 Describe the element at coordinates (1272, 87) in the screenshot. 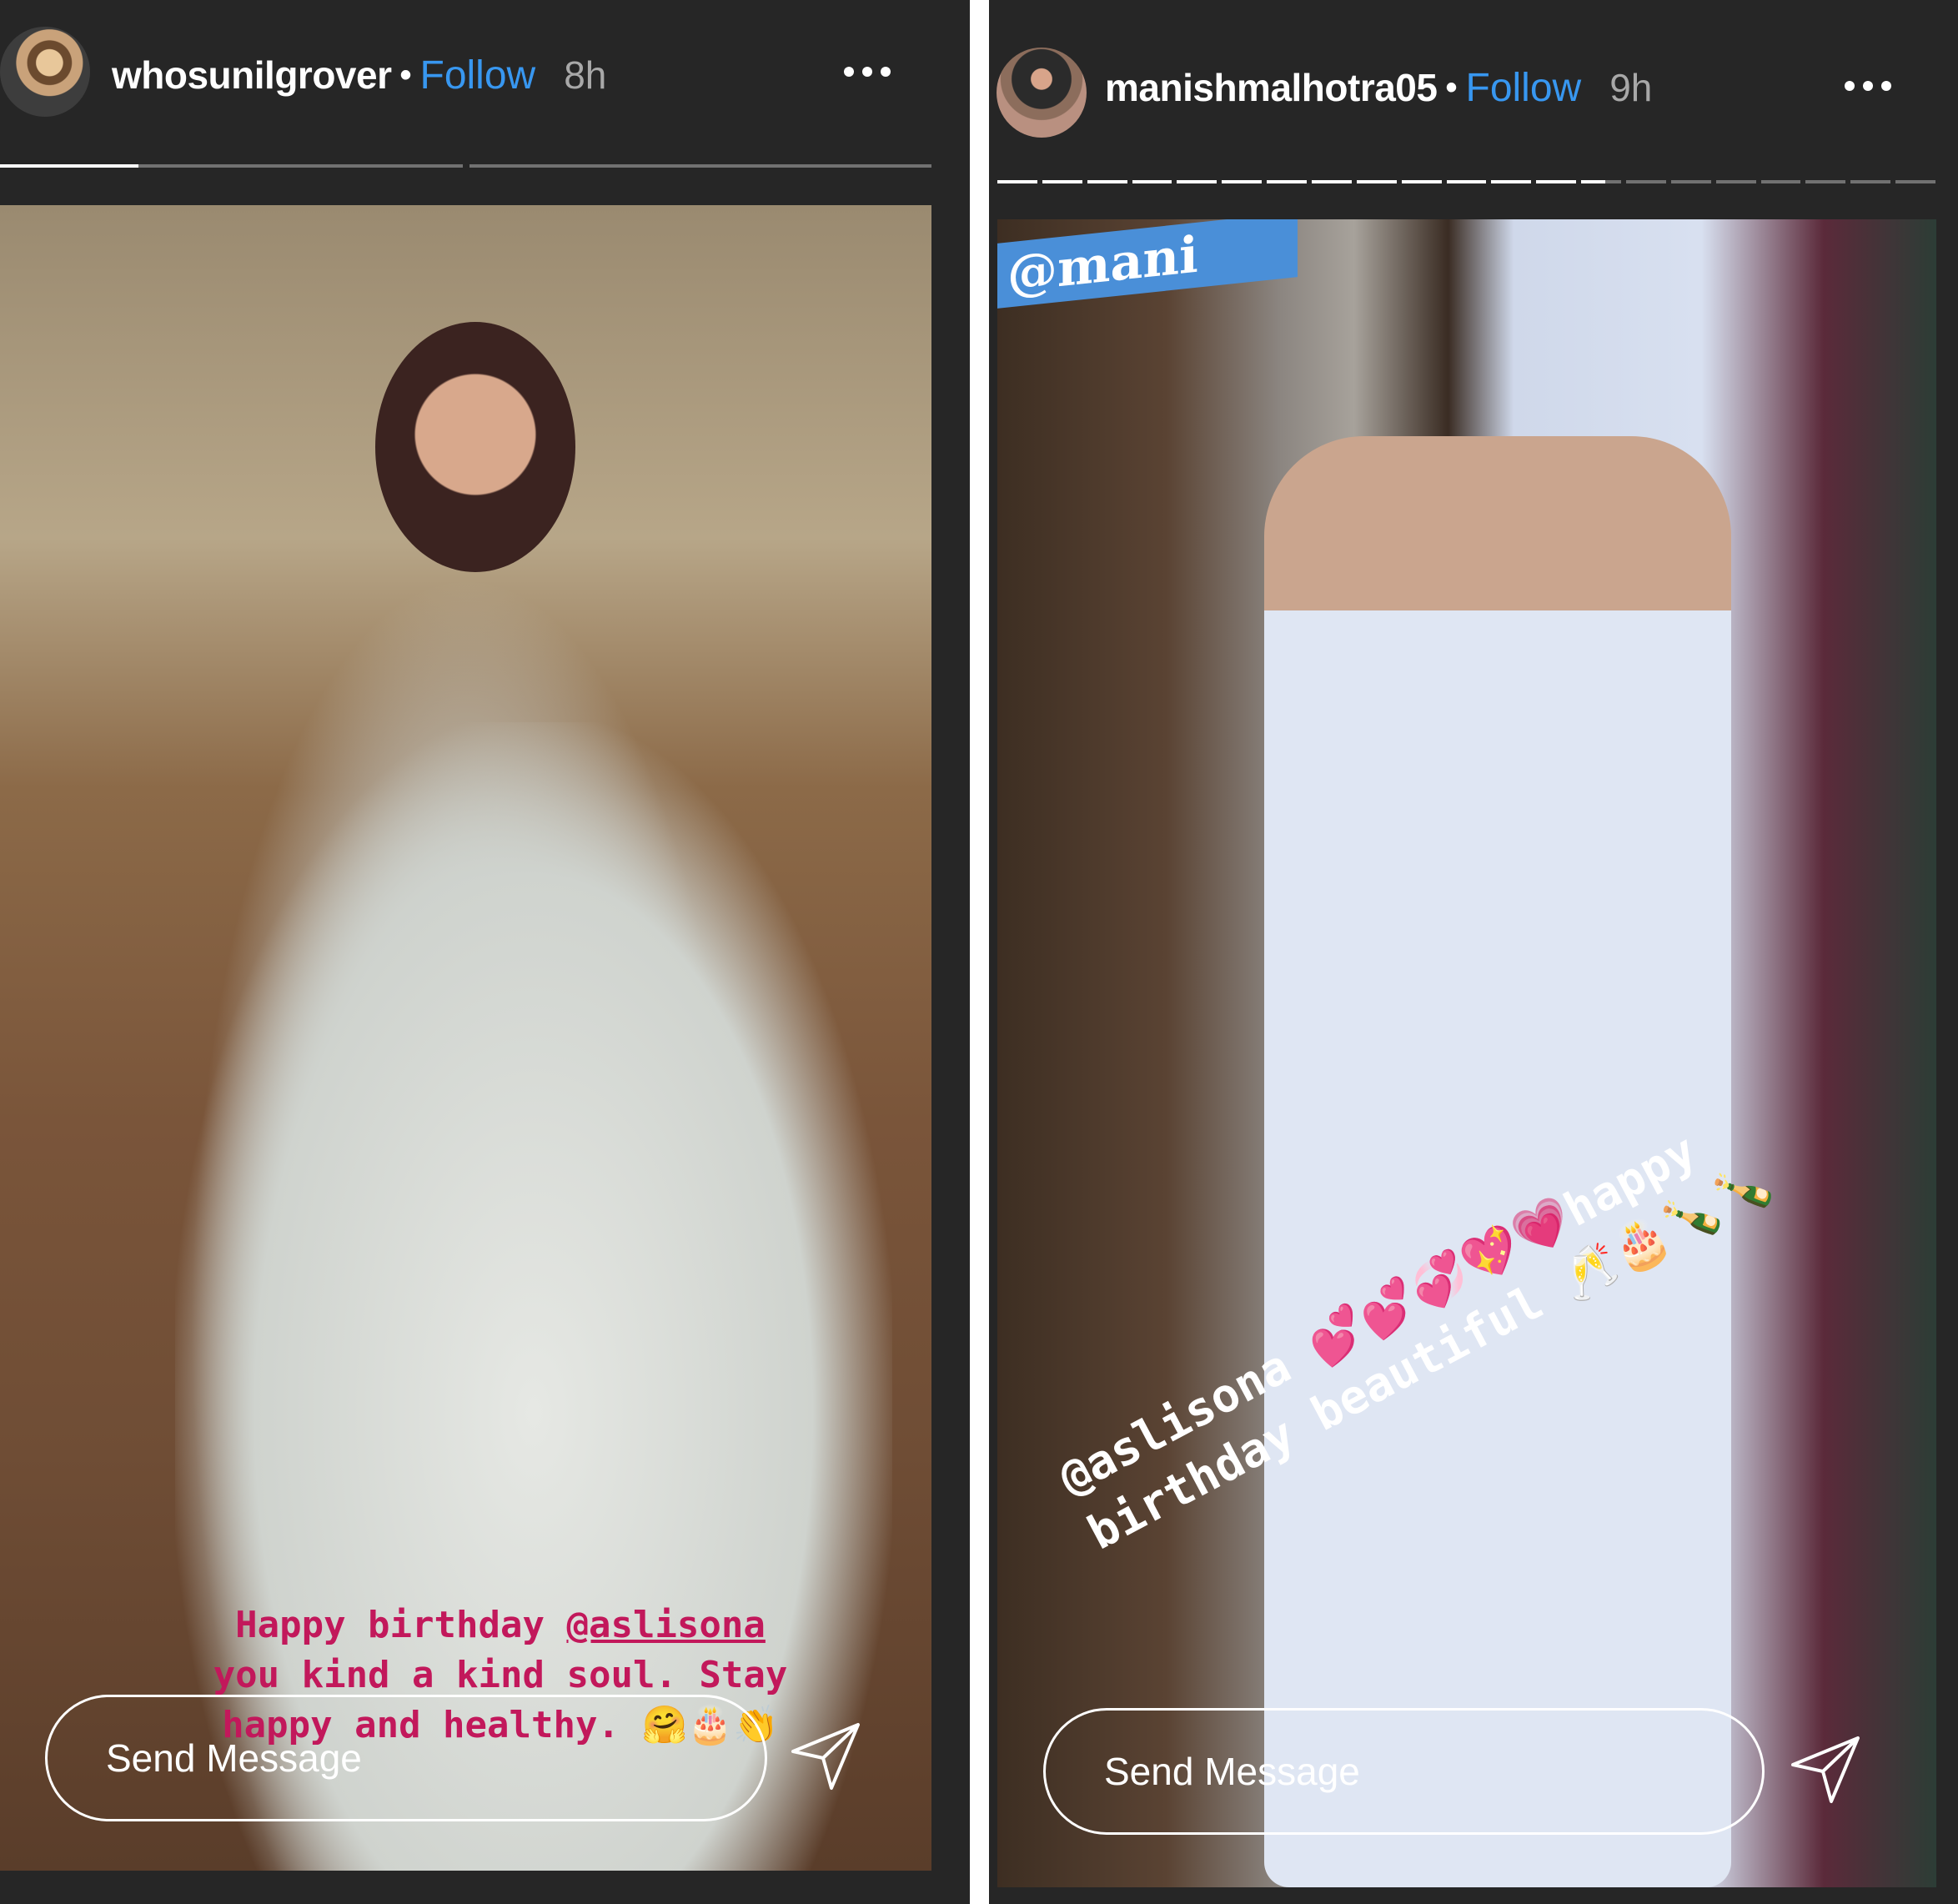

I see `username: manishmalhotra05` at that location.